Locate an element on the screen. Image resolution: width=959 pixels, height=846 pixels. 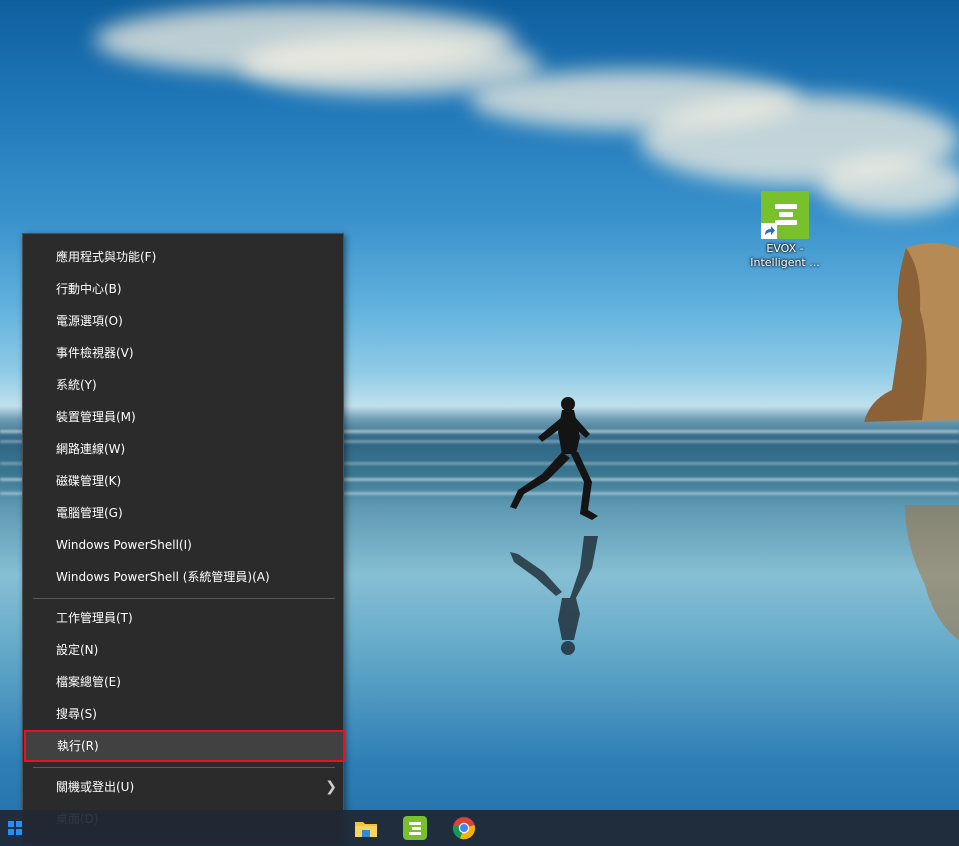
menu-item-apps-and-features: 應用程式與功能(F) is located at coordinates (184, 257).